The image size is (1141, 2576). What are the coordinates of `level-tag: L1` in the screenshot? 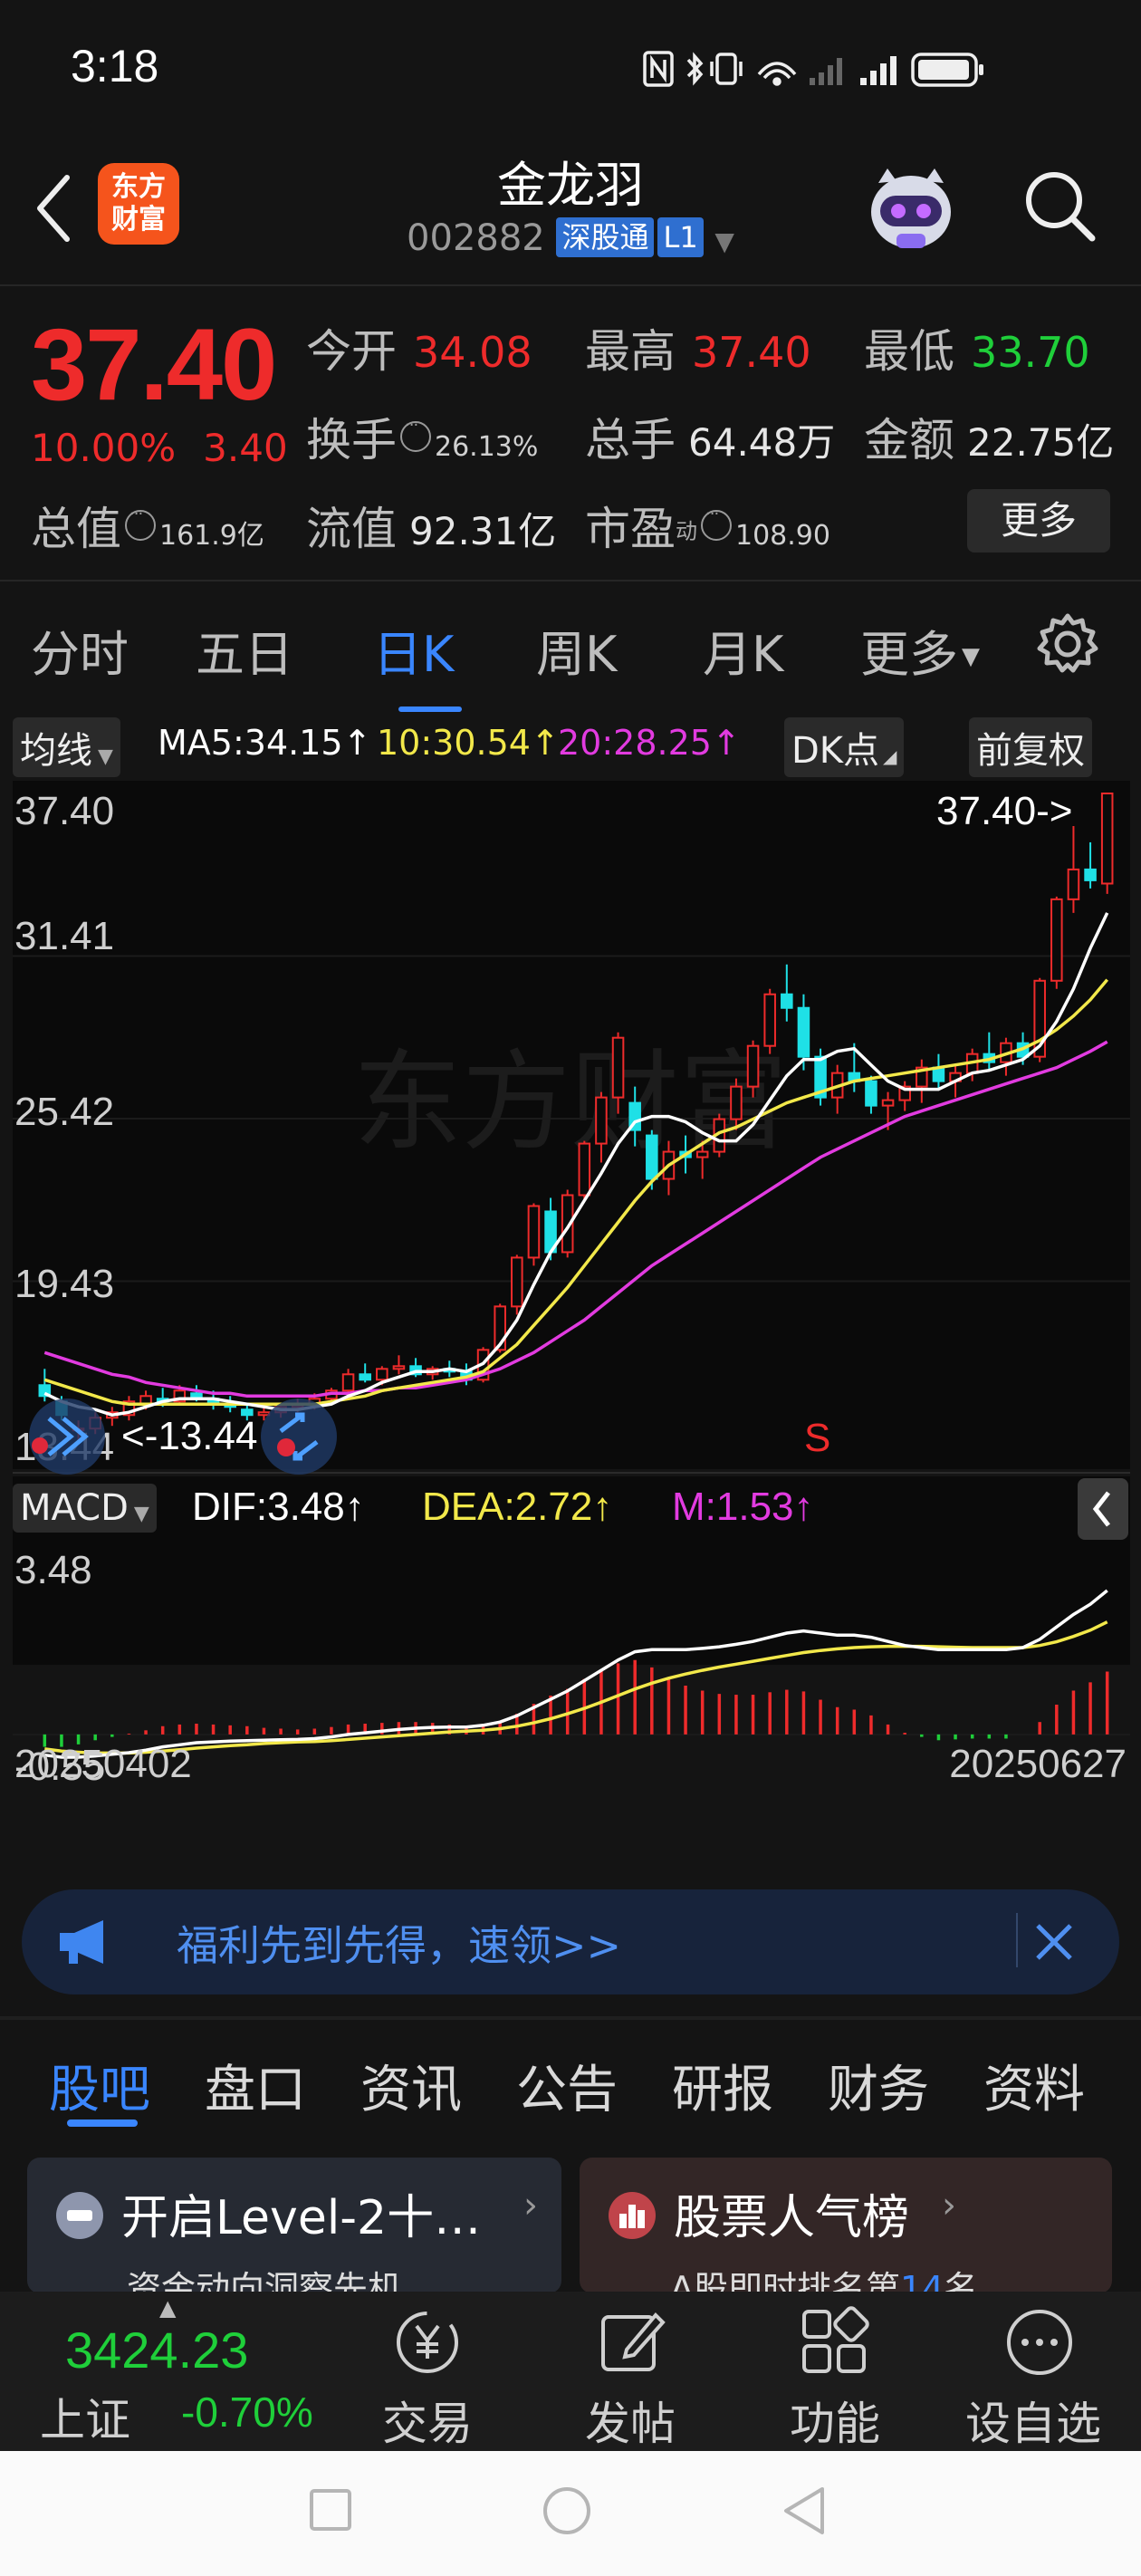 It's located at (680, 237).